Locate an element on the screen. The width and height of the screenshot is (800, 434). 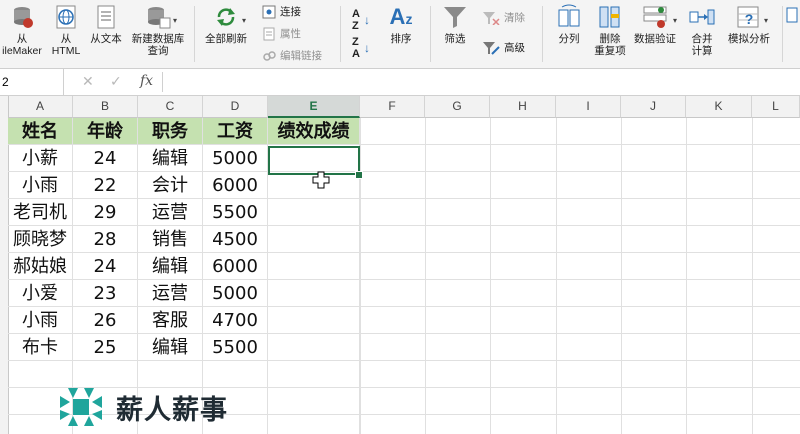
new-database-query-button: 新建数据库 查询 is located at coordinates (158, 30).